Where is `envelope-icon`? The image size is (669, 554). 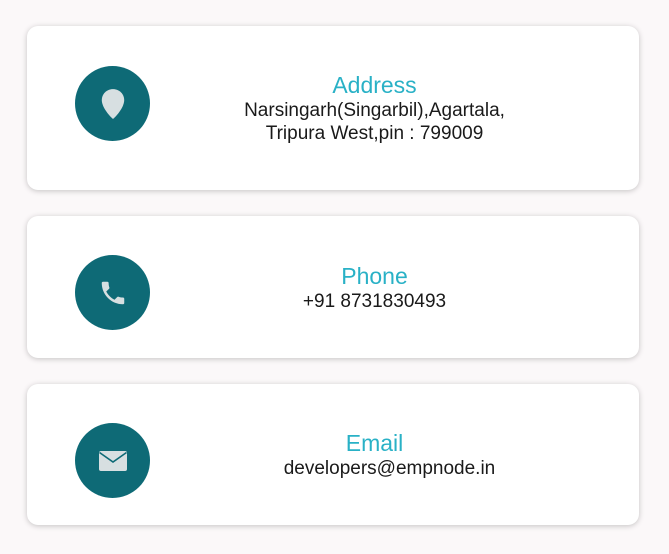 envelope-icon is located at coordinates (112, 460).